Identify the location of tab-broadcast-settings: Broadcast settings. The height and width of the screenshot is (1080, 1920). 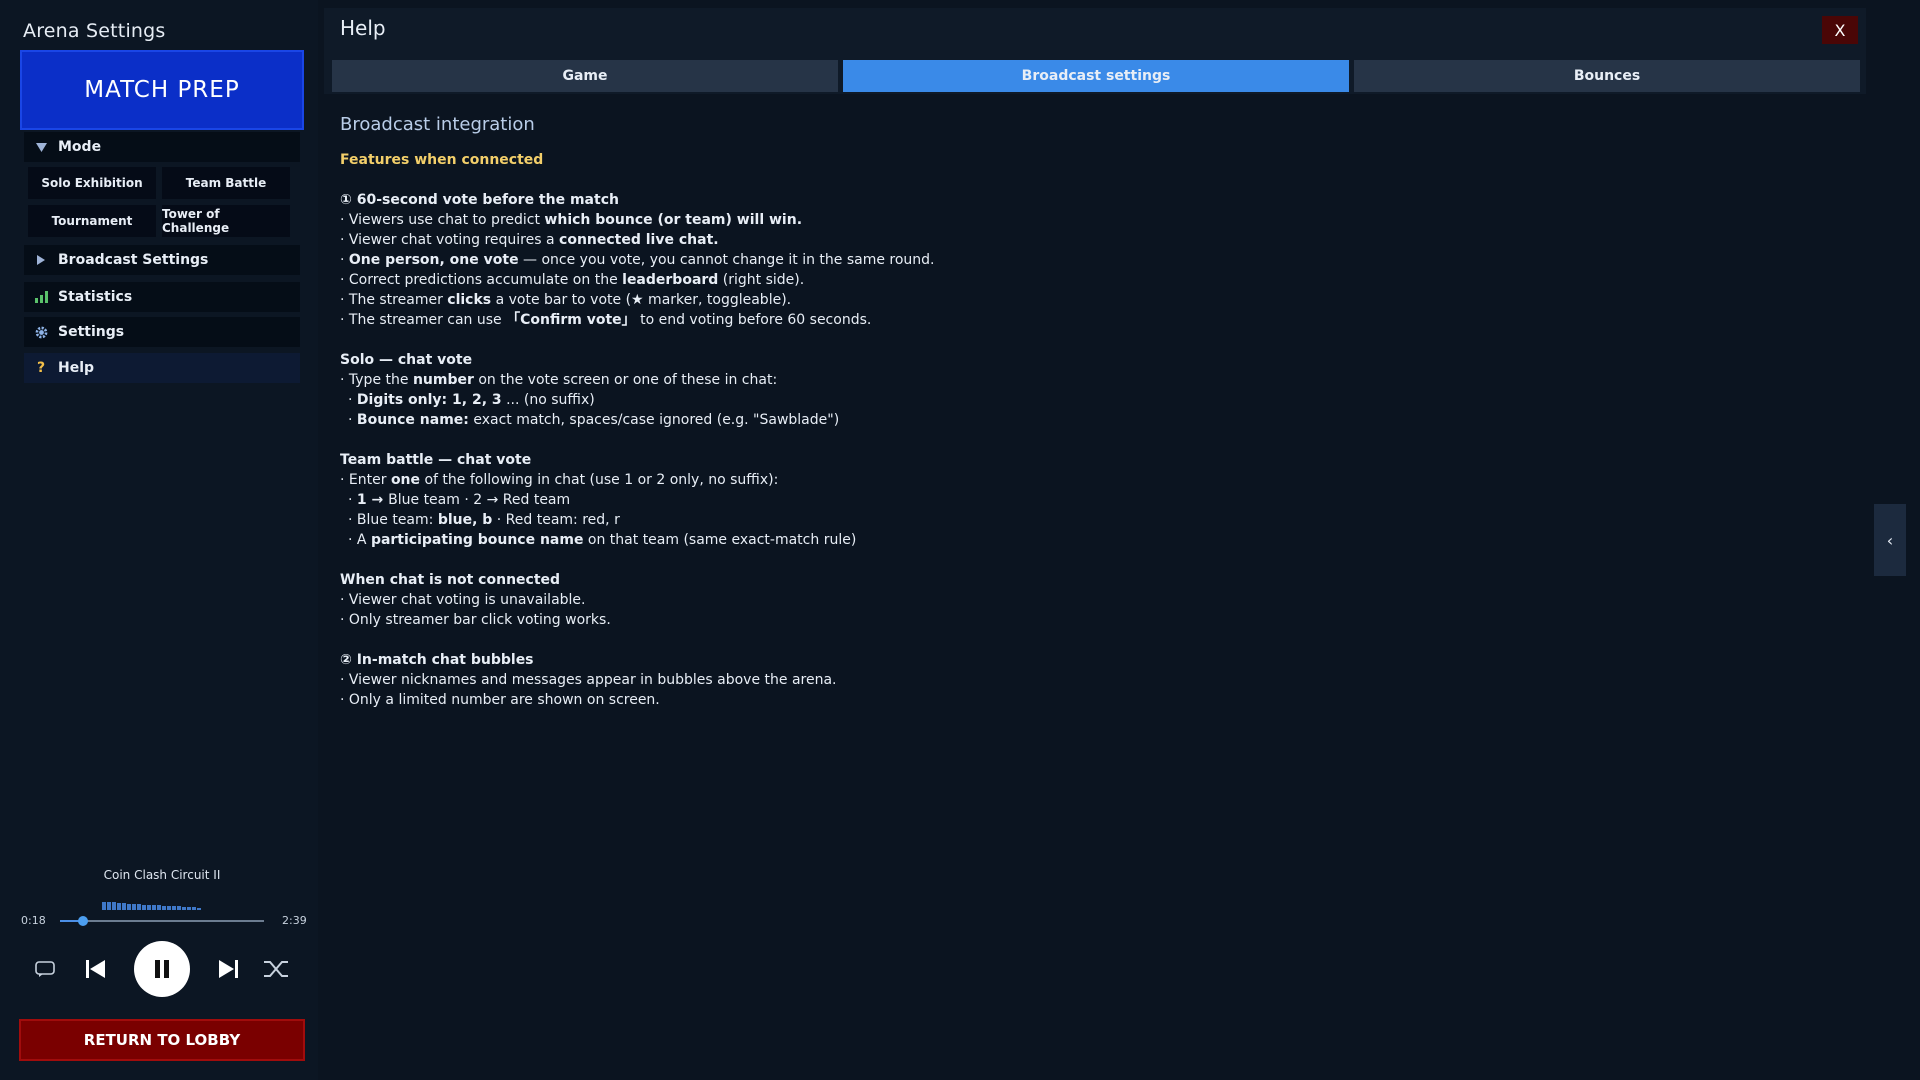
(1096, 76).